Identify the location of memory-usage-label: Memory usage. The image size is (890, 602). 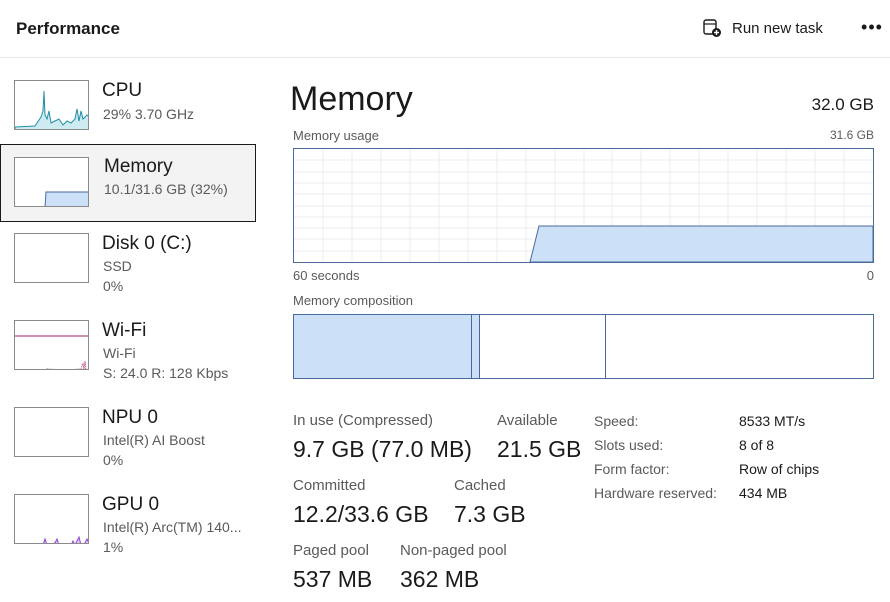
(336, 135).